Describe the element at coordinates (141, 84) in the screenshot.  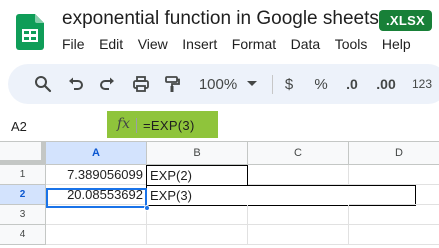
I see `print-icon` at that location.